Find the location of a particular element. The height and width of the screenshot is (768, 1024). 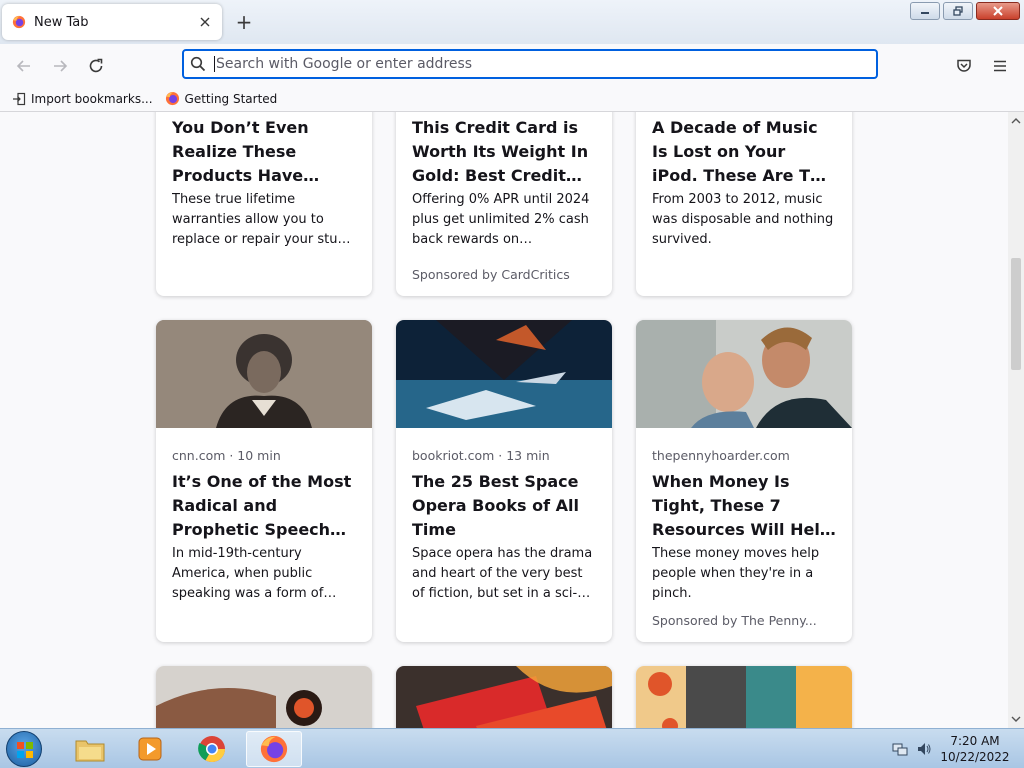

bookmark-getting-started: Getting Started is located at coordinates (221, 98).